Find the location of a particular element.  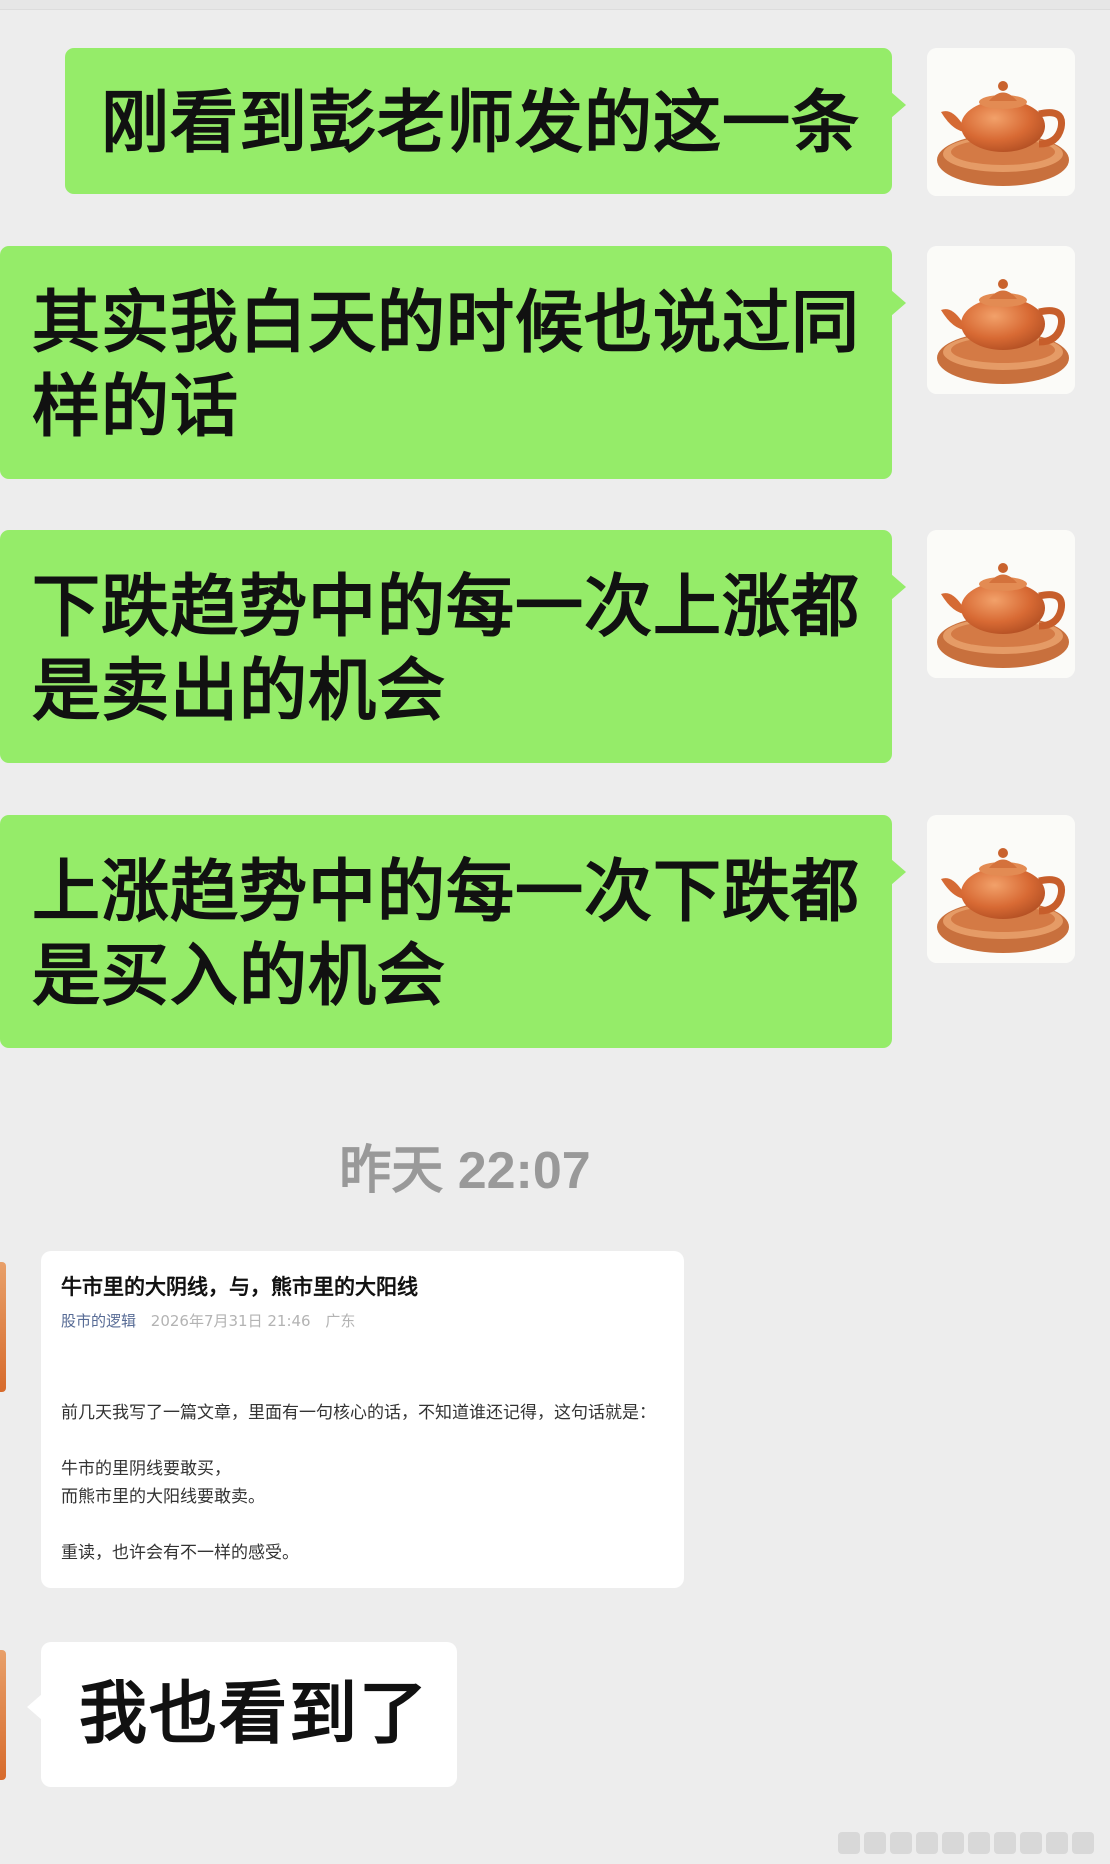

message-text-line: 其实我白天的时候也说过同 is located at coordinates (446, 323).